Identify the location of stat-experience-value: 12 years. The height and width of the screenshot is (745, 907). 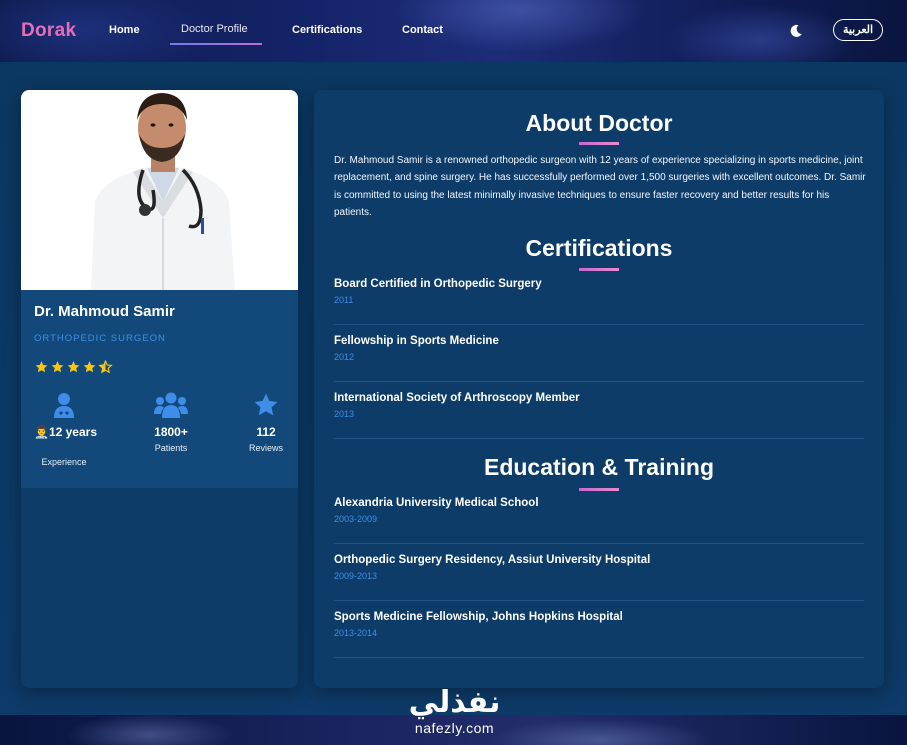
(72, 432).